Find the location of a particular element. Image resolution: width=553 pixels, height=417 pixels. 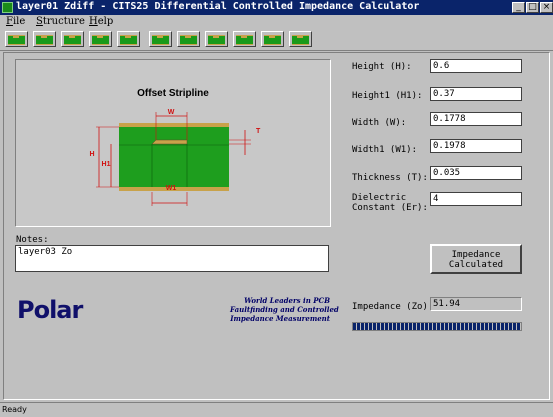

close-button: × is located at coordinates (546, 7).